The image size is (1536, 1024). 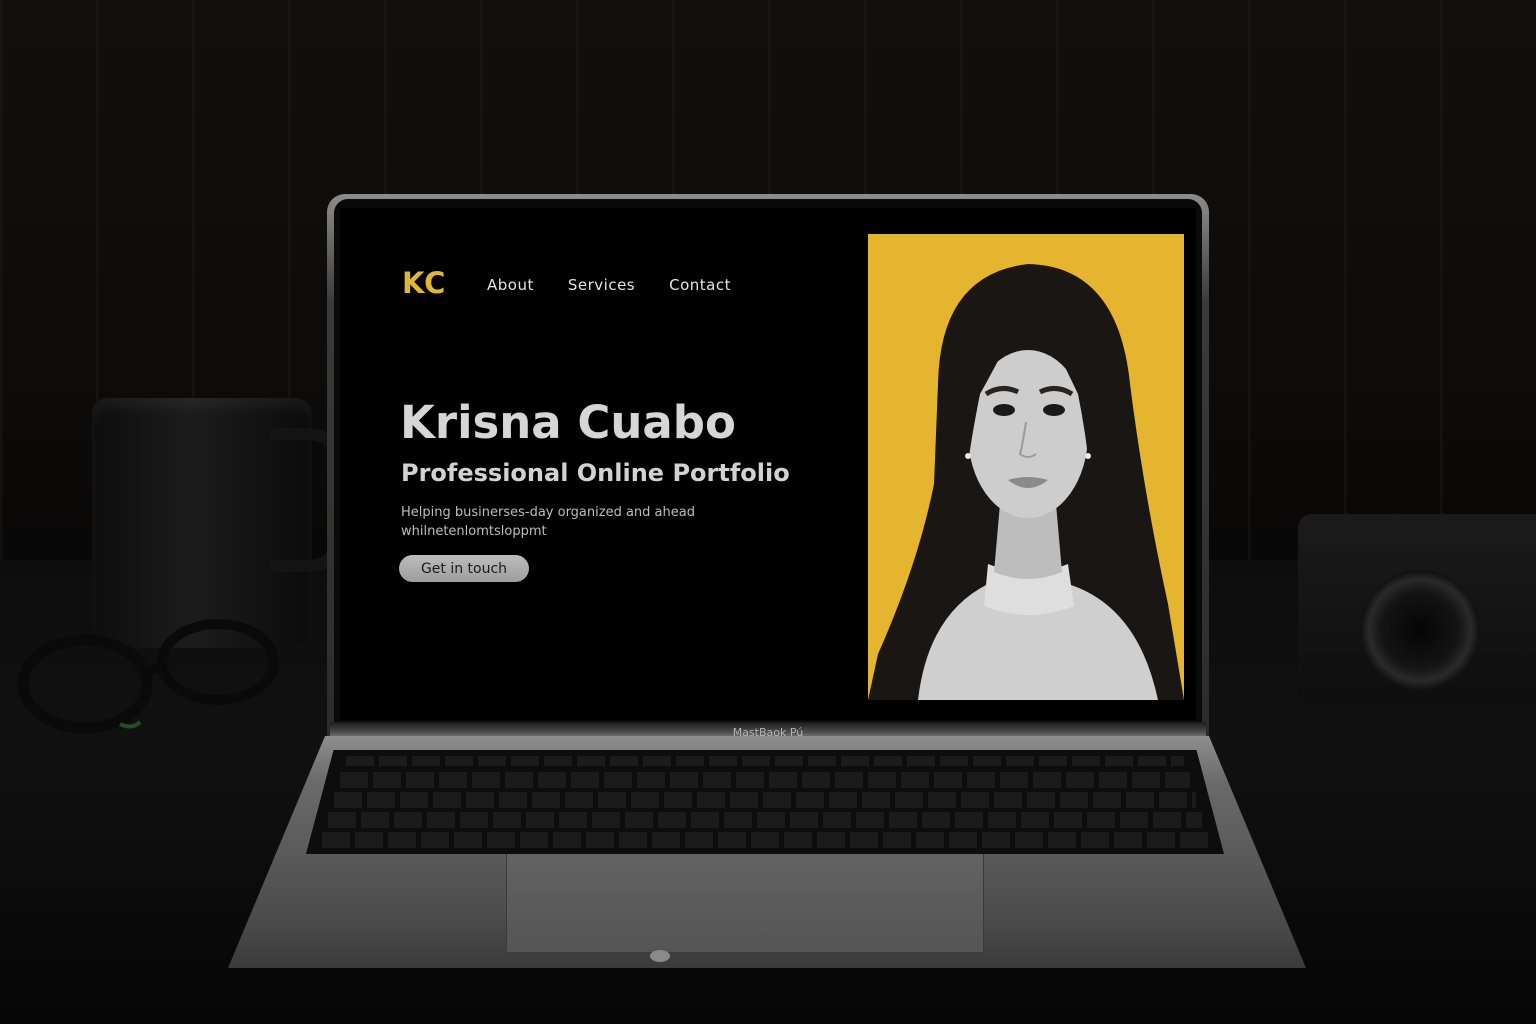 I want to click on hero-description-line: whilnetenlomtsloppmt, so click(x=474, y=531).